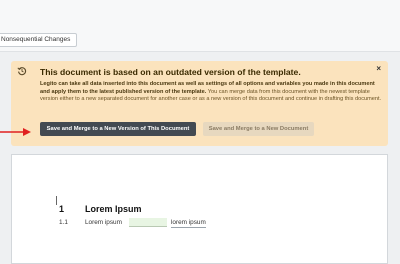  Describe the element at coordinates (63, 222) in the screenshot. I see `clause-number: 1.1` at that location.